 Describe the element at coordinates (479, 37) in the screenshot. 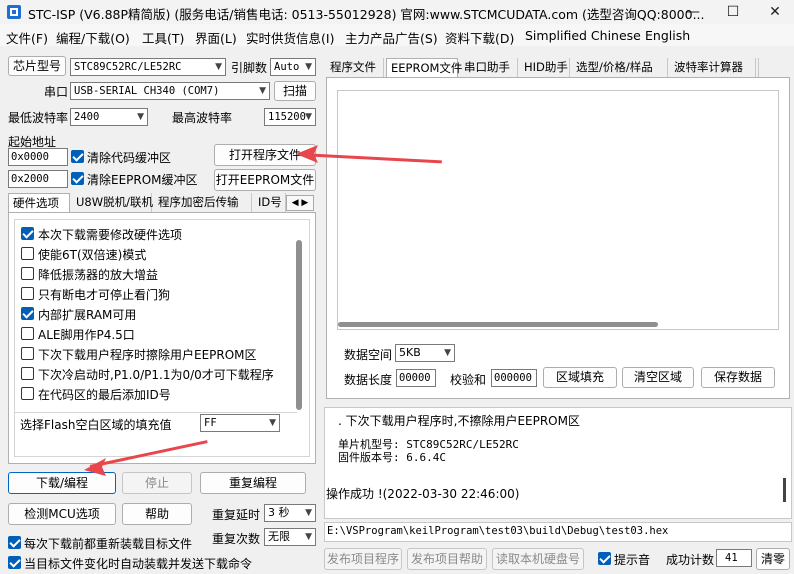

I see `menu-downloads: 资料下载(D)` at that location.